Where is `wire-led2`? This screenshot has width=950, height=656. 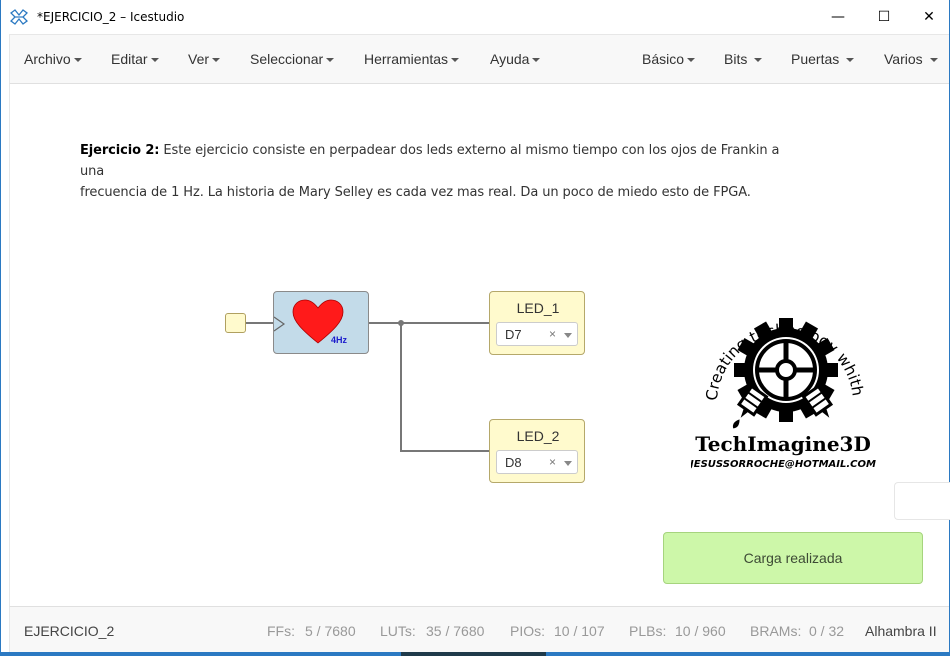
wire-led2 is located at coordinates (444, 451).